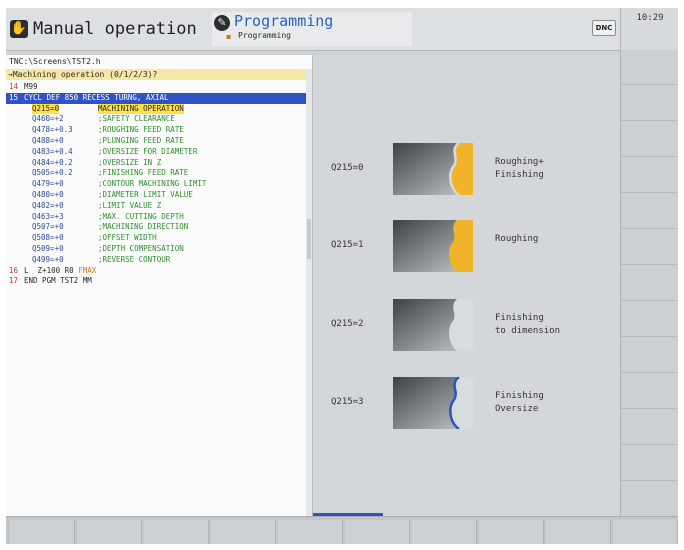 Image resolution: width=684 pixels, height=550 pixels. What do you see at coordinates (52, 173) in the screenshot?
I see `program-line-param: Q505=+0.2` at bounding box center [52, 173].